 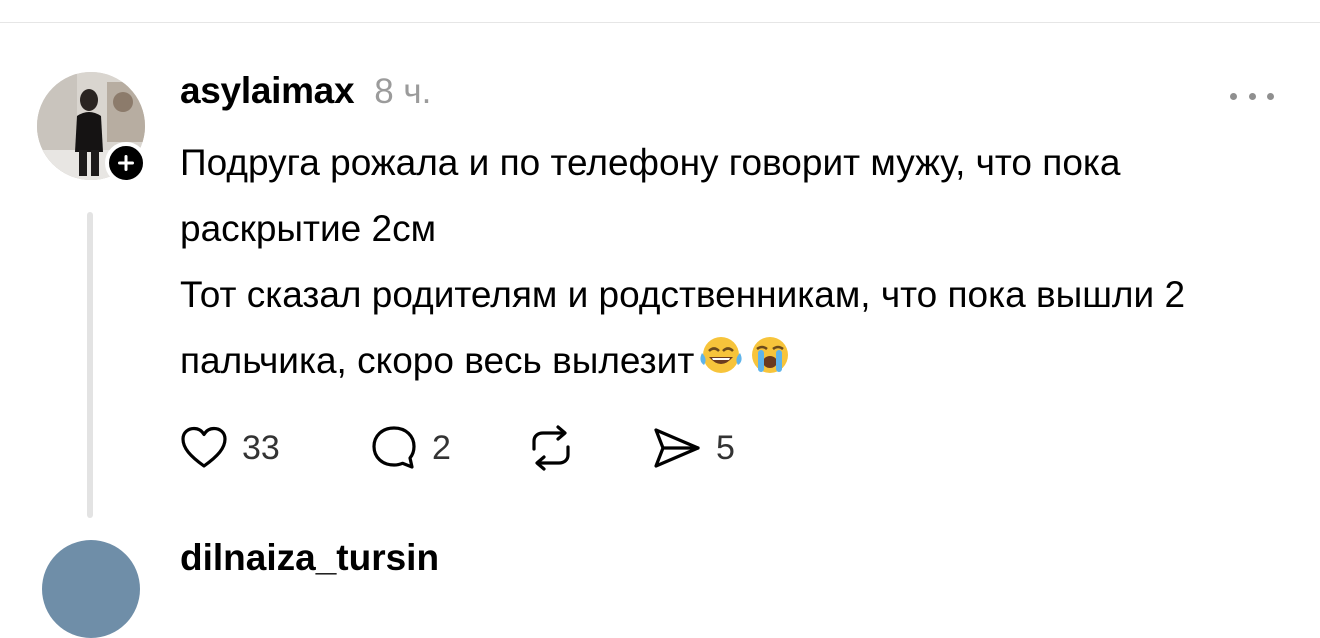 What do you see at coordinates (91, 589) in the screenshot?
I see `next-post-avatar` at bounding box center [91, 589].